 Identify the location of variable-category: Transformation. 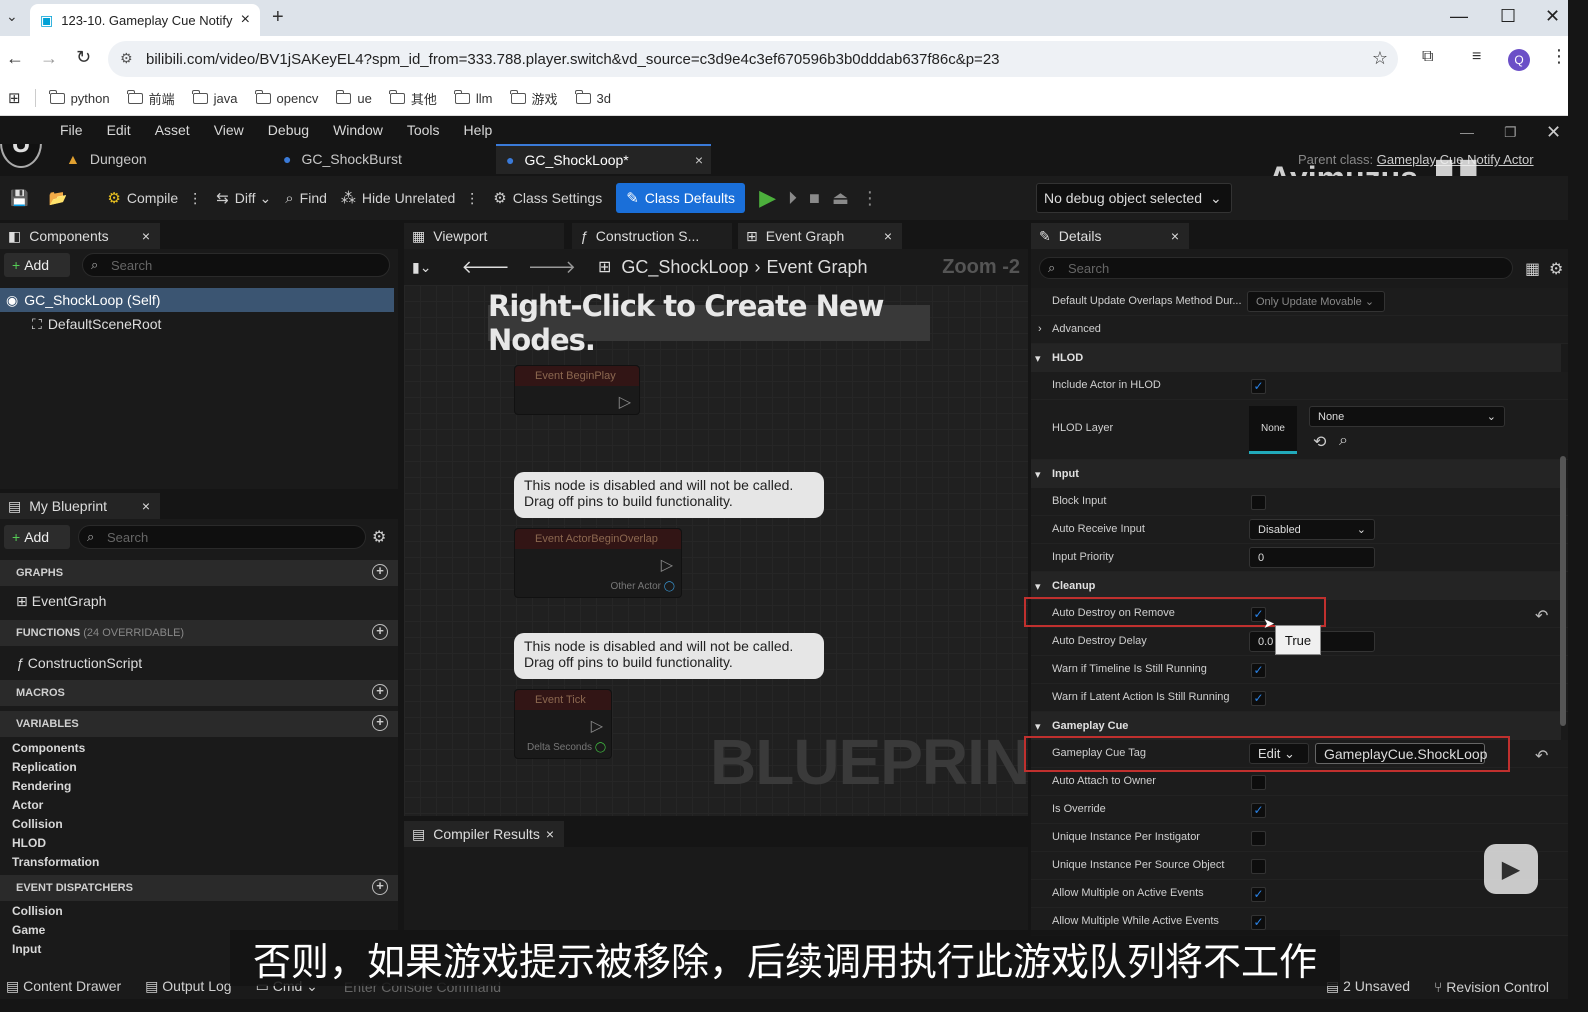
(55, 862).